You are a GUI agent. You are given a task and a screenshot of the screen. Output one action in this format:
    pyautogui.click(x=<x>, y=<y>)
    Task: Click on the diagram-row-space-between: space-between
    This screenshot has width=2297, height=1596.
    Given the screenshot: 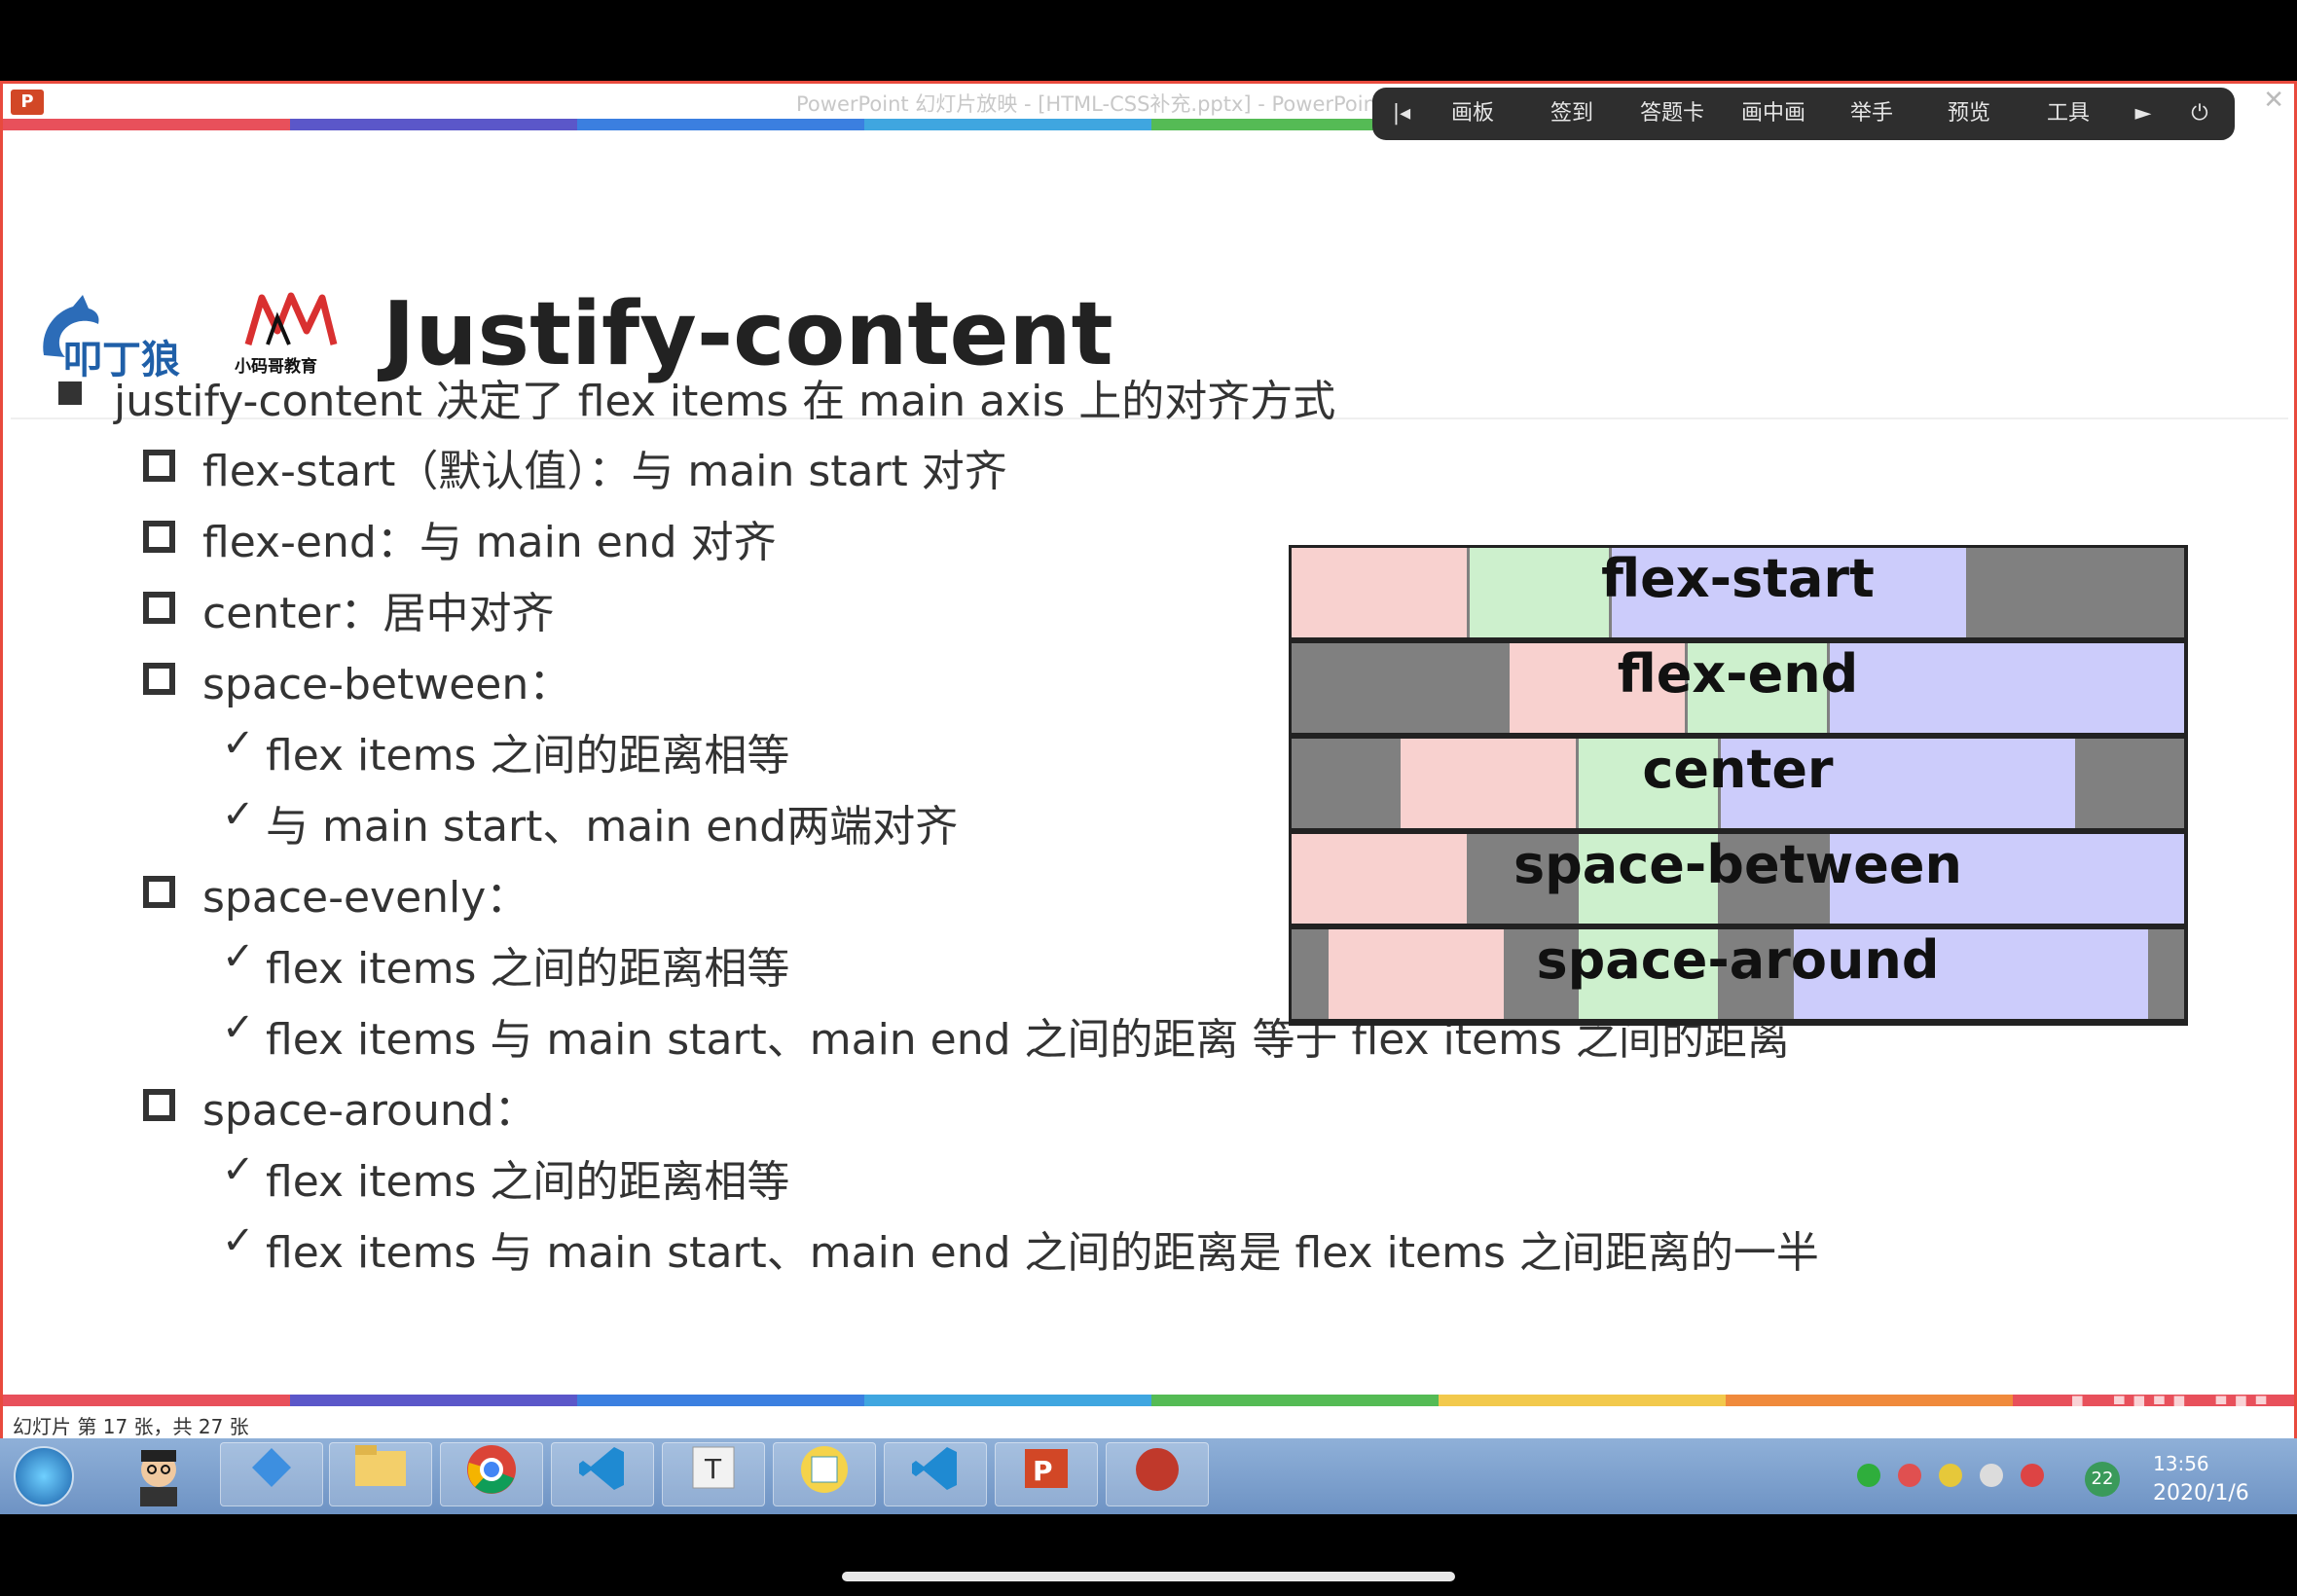 What is the action you would take?
    pyautogui.click(x=1738, y=879)
    